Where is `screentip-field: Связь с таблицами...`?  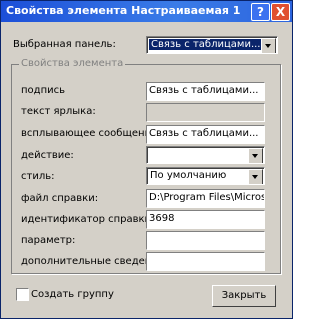 screentip-field: Связь с таблицами... is located at coordinates (205, 134).